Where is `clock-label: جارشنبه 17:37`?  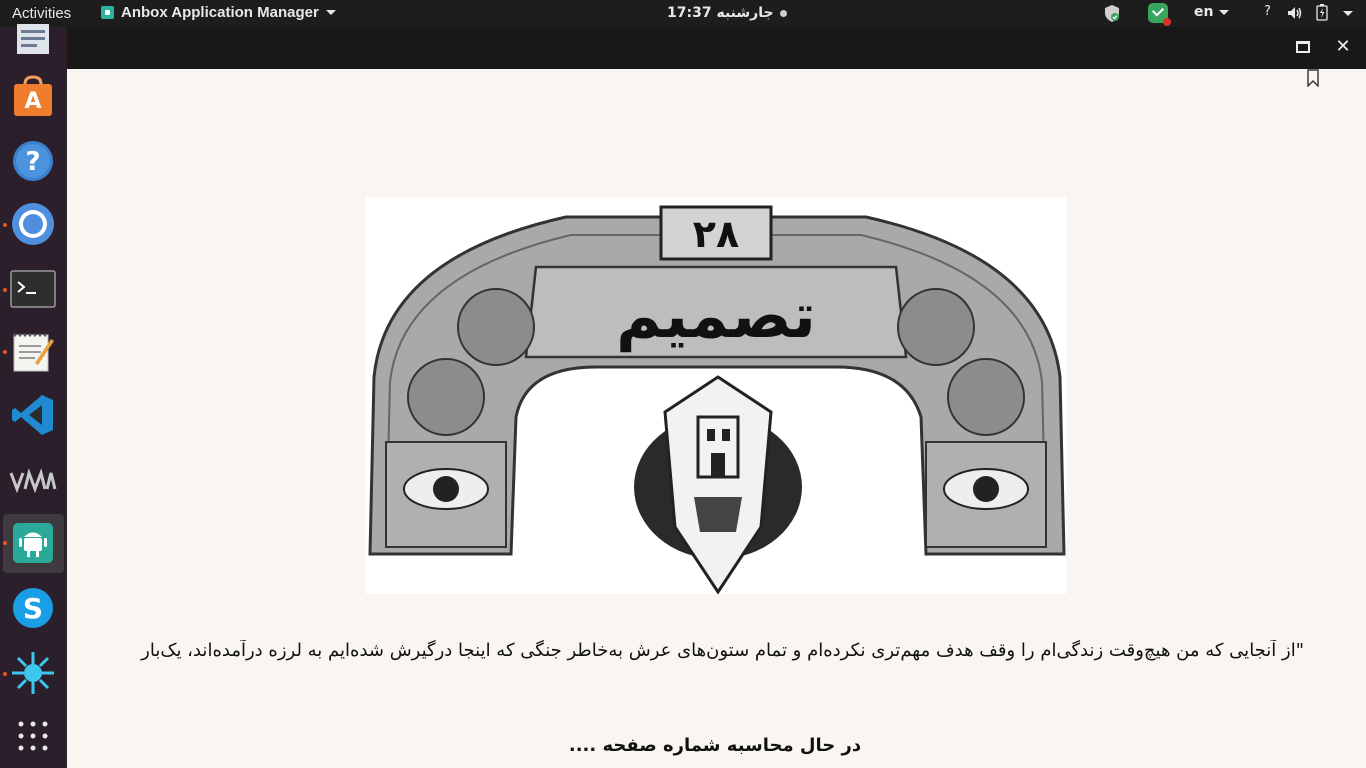 clock-label: جارشنبه 17:37 is located at coordinates (720, 13).